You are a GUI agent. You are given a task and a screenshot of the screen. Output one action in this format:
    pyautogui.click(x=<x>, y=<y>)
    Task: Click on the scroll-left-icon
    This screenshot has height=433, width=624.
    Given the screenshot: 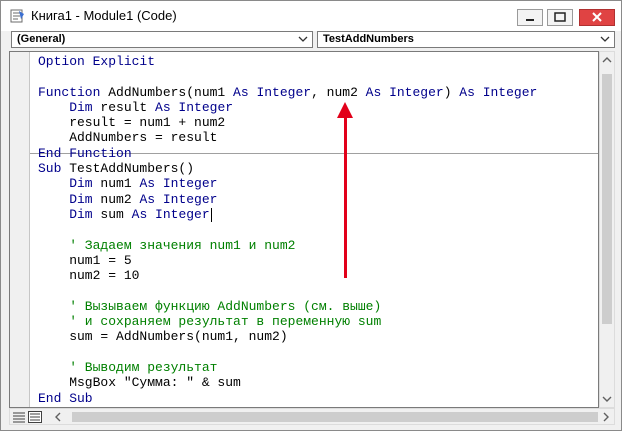 What is the action you would take?
    pyautogui.click(x=58, y=417)
    